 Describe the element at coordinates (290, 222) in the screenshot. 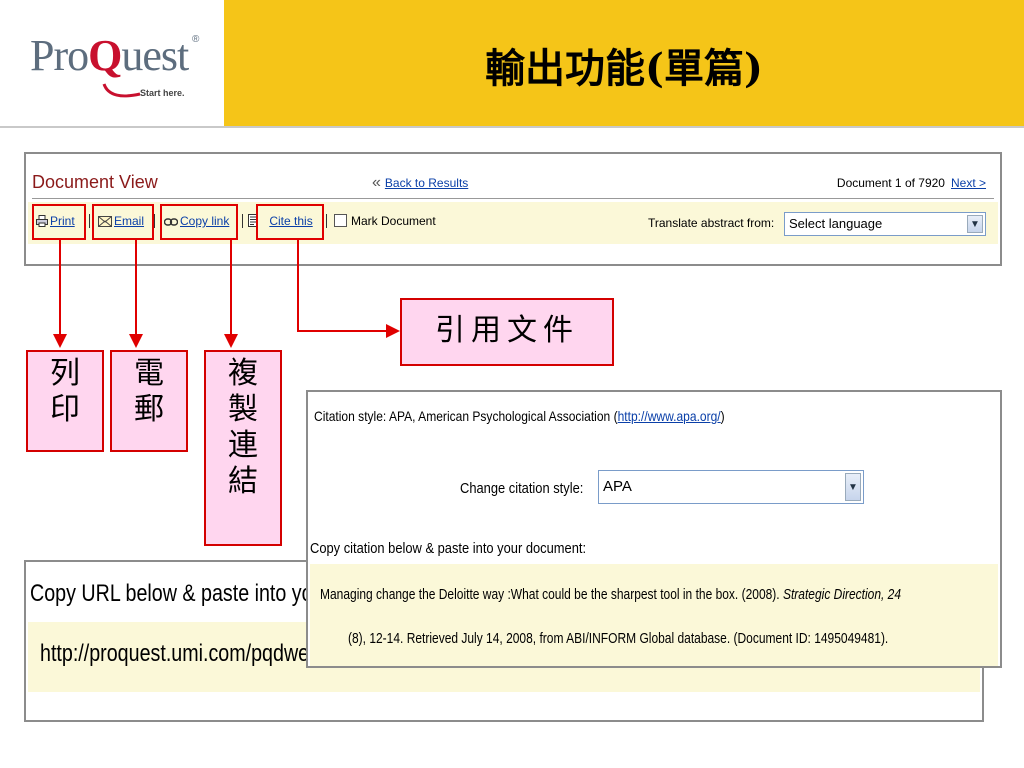

I see `cite-this-highlight` at that location.